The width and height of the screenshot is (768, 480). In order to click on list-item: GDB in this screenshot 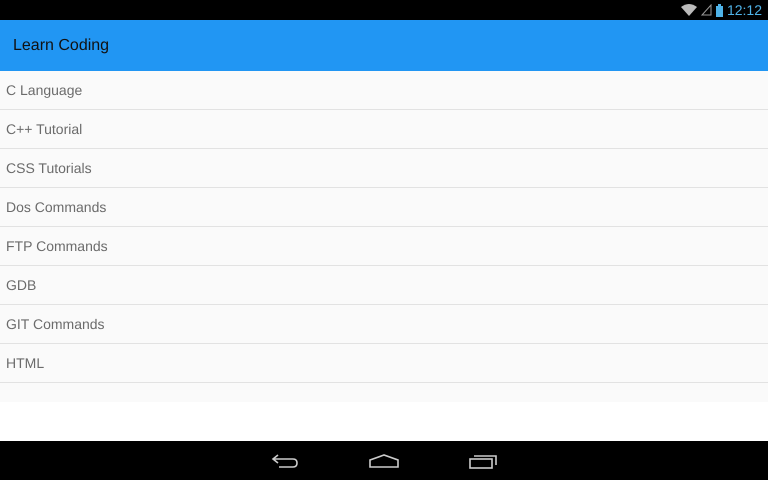, I will do `click(21, 285)`.